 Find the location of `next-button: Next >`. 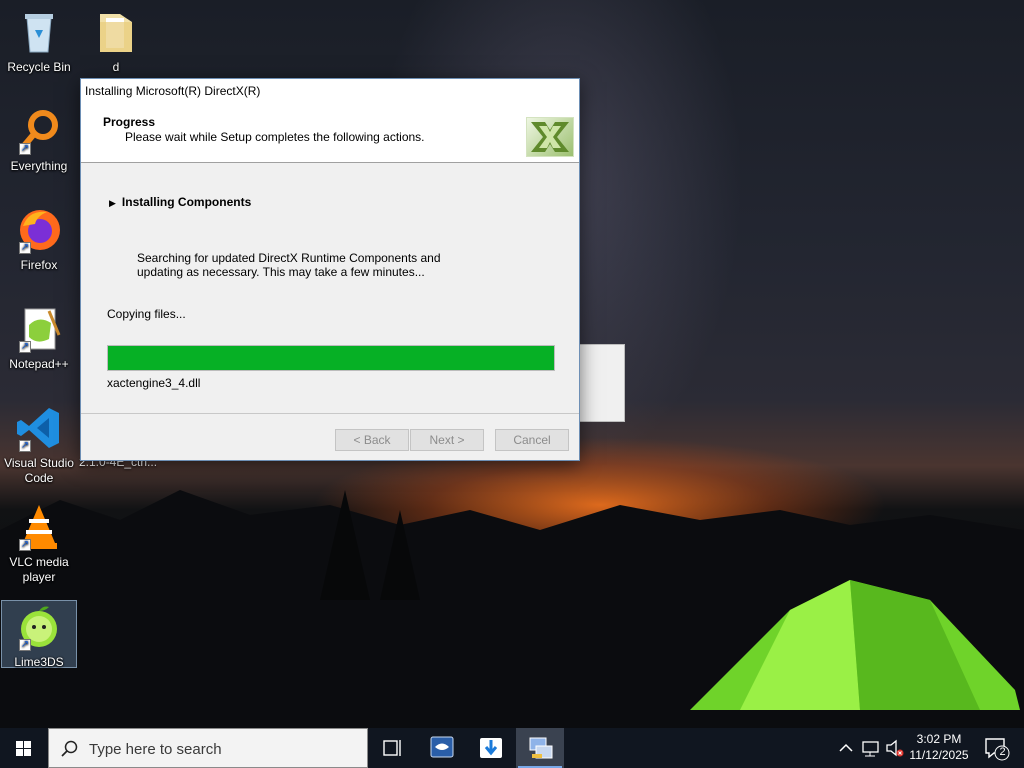

next-button: Next > is located at coordinates (447, 440).